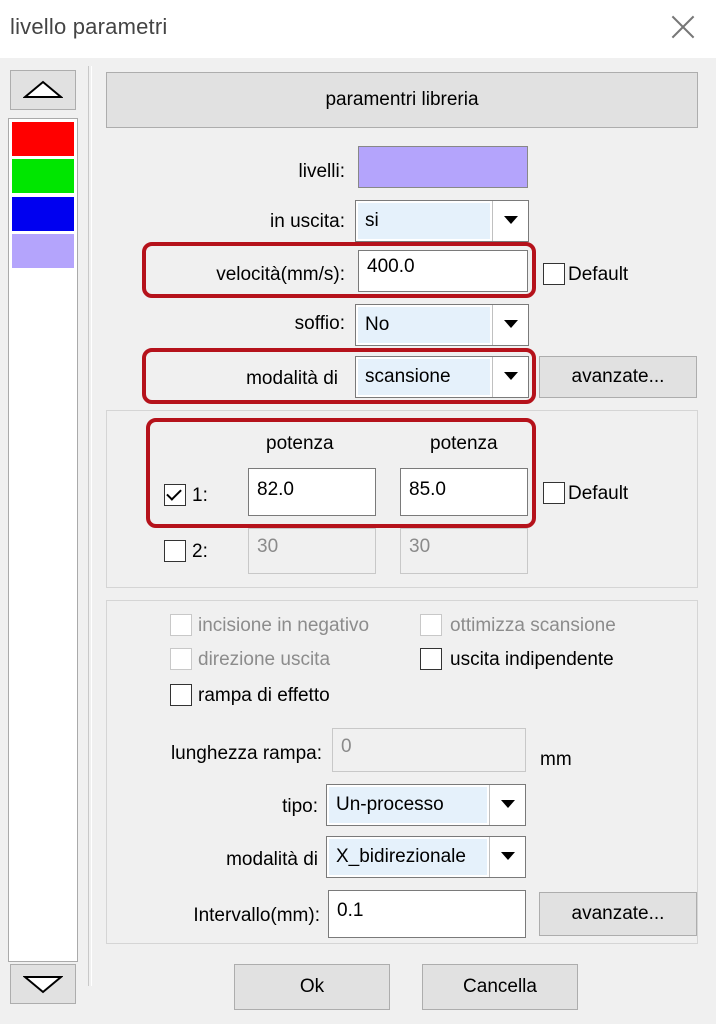  What do you see at coordinates (312, 492) in the screenshot?
I see `power-row1-min-input: 82.0` at bounding box center [312, 492].